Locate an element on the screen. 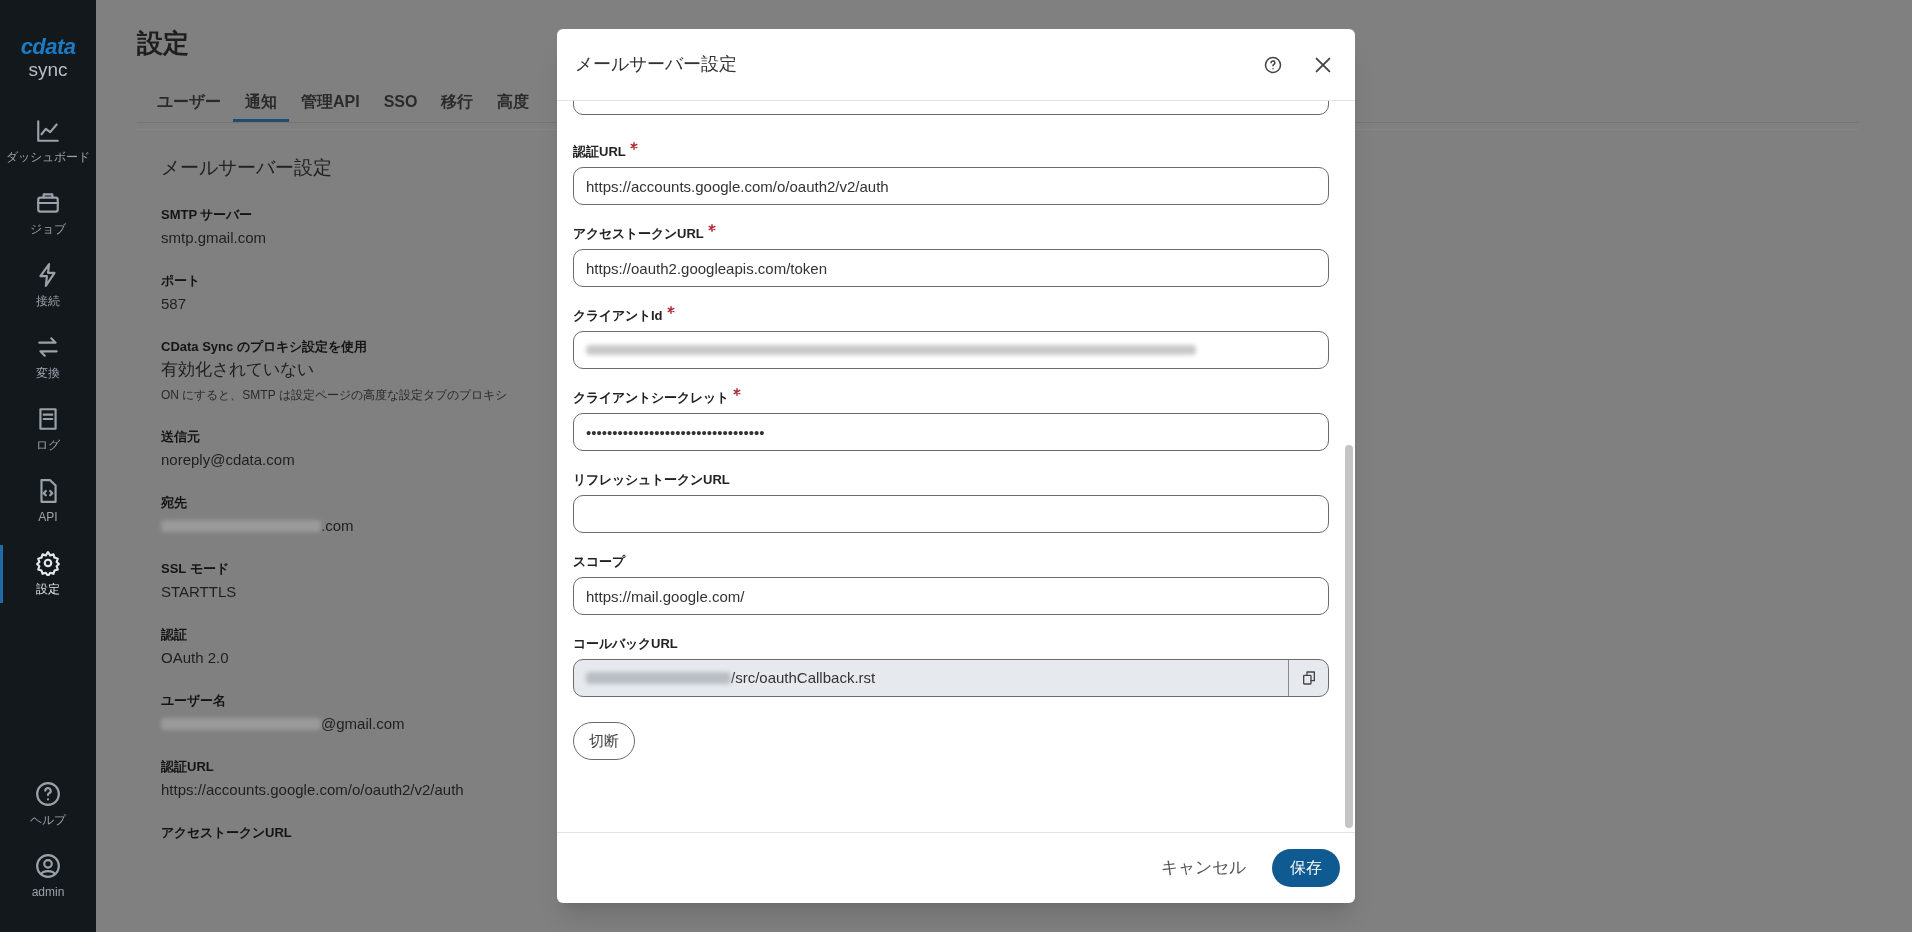 This screenshot has width=1912, height=932. sidebar-item: 設定 is located at coordinates (48, 574).